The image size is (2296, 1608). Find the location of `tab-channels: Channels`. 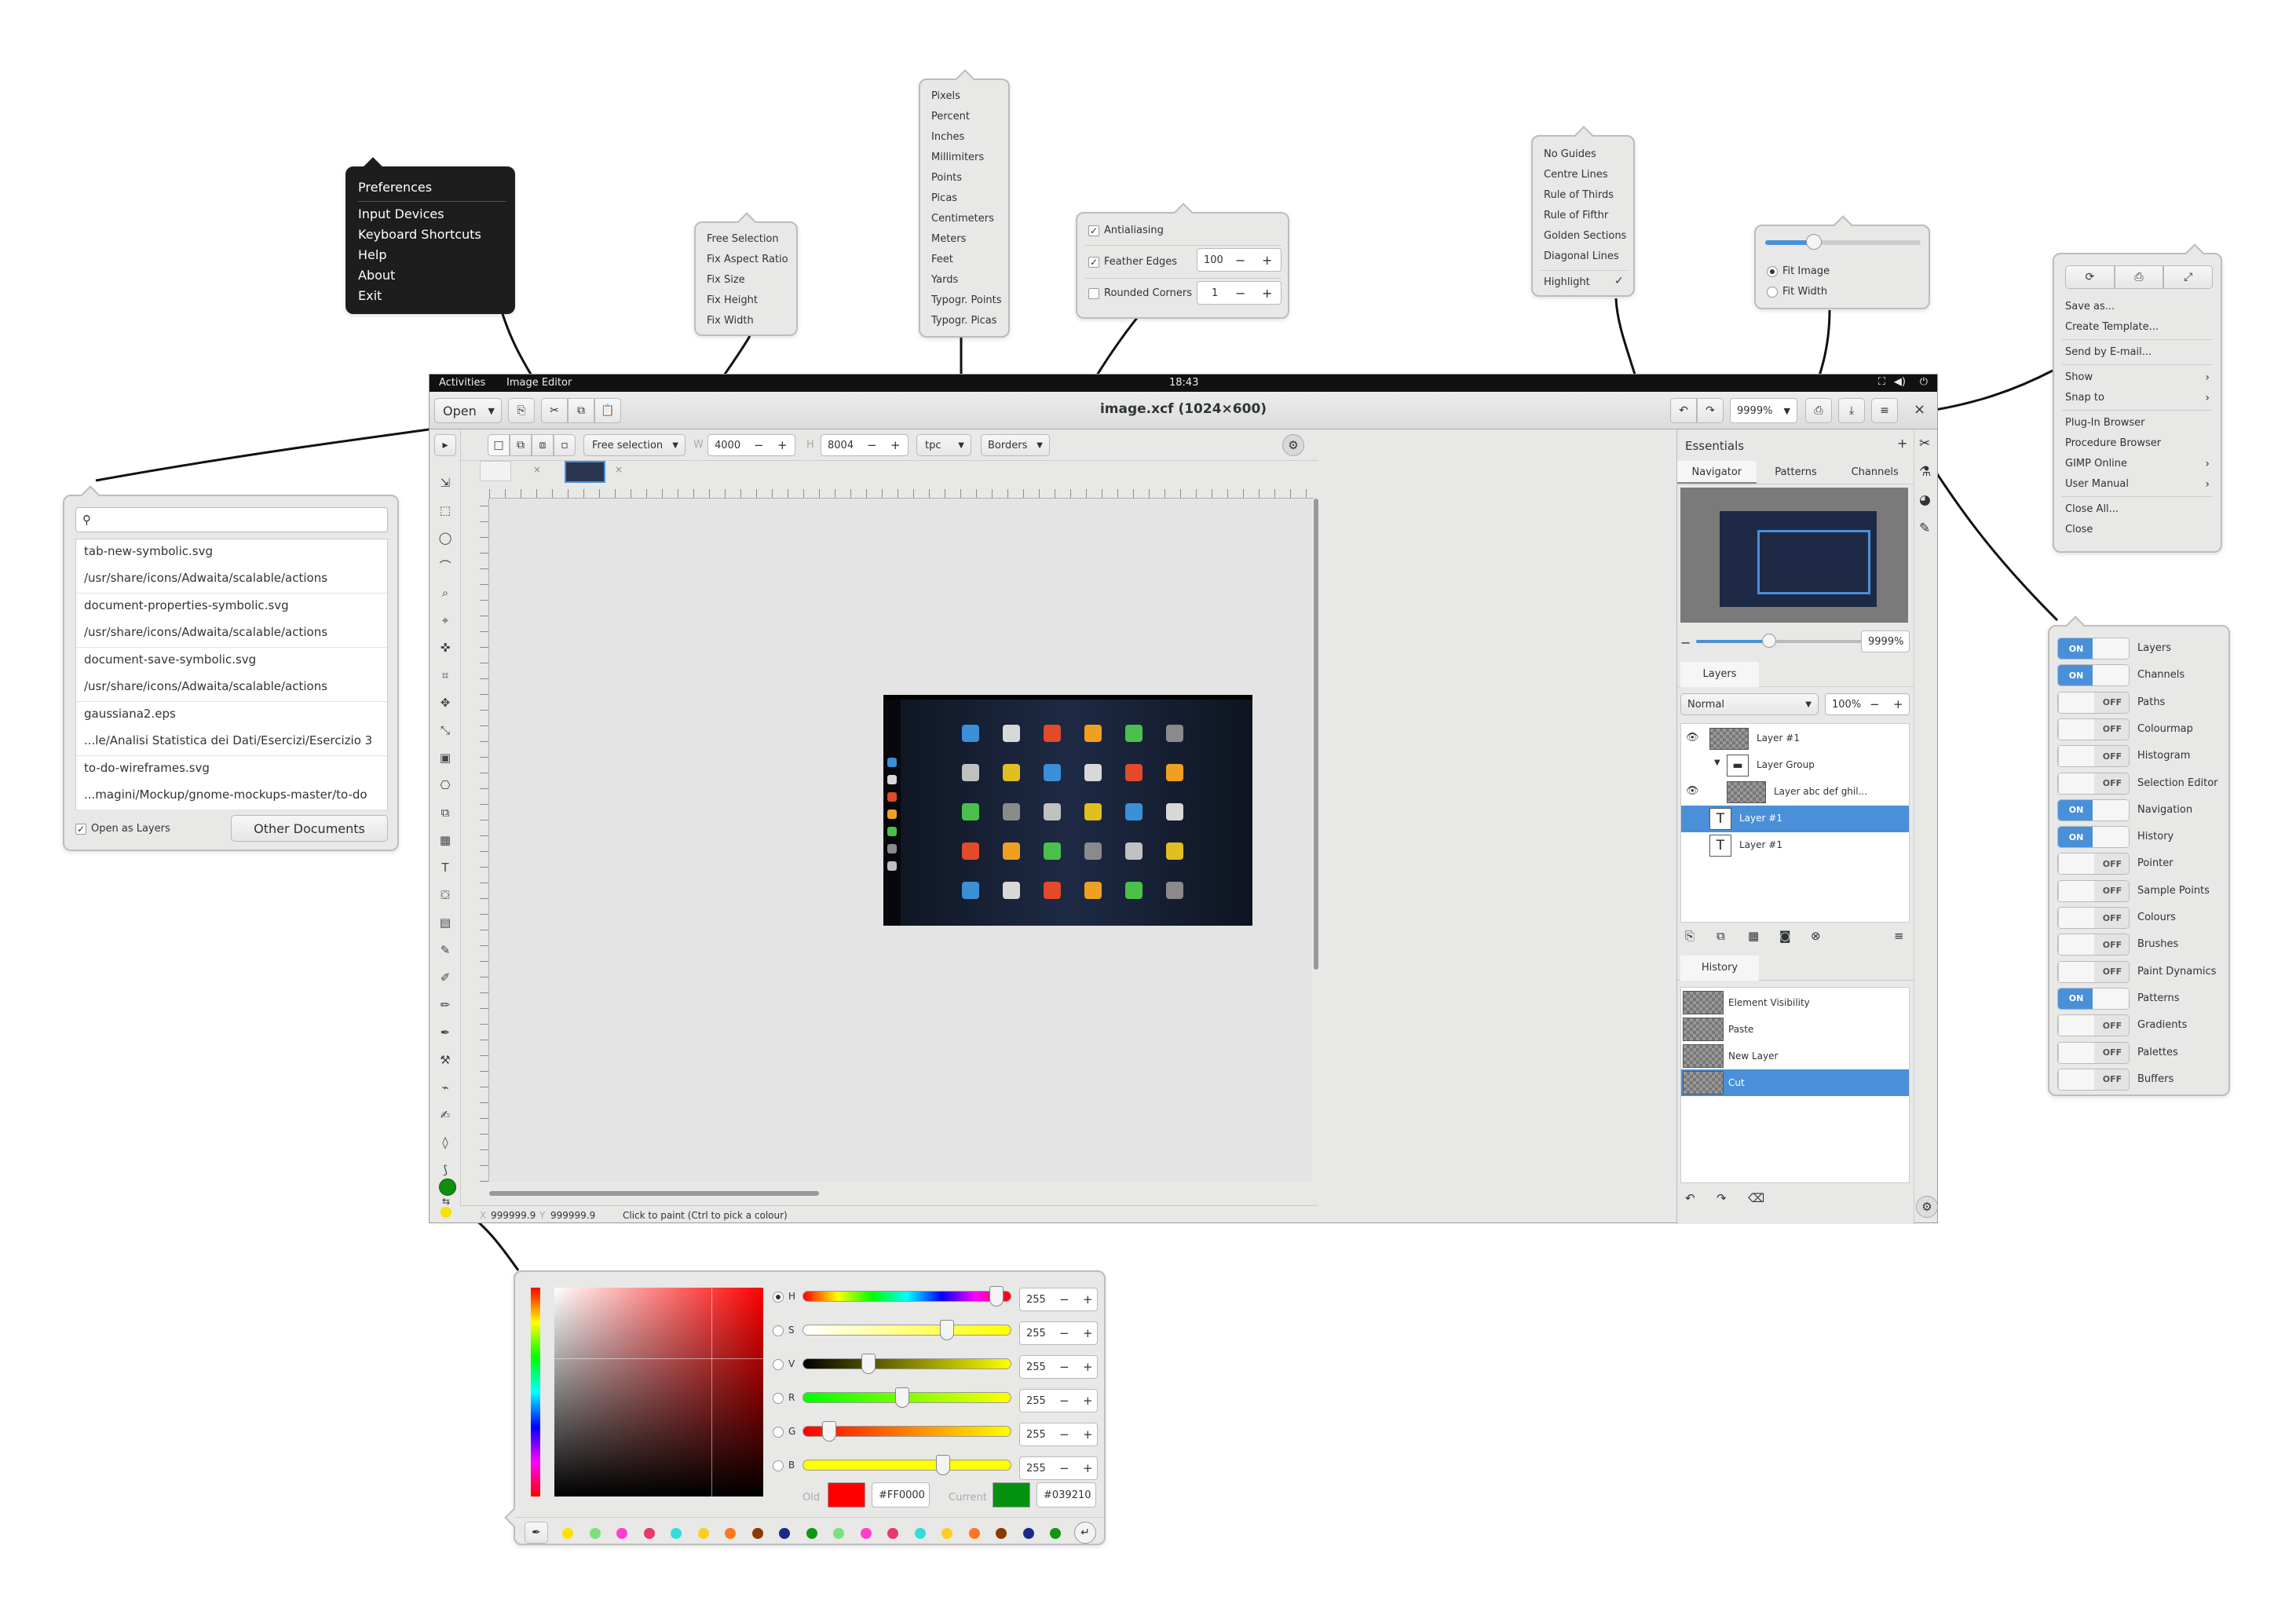

tab-channels: Channels is located at coordinates (1874, 472).